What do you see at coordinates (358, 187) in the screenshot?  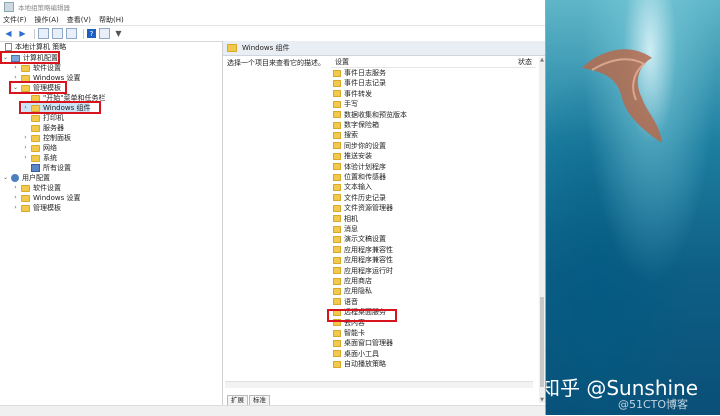 I see `list-item-label: 文本输入` at bounding box center [358, 187].